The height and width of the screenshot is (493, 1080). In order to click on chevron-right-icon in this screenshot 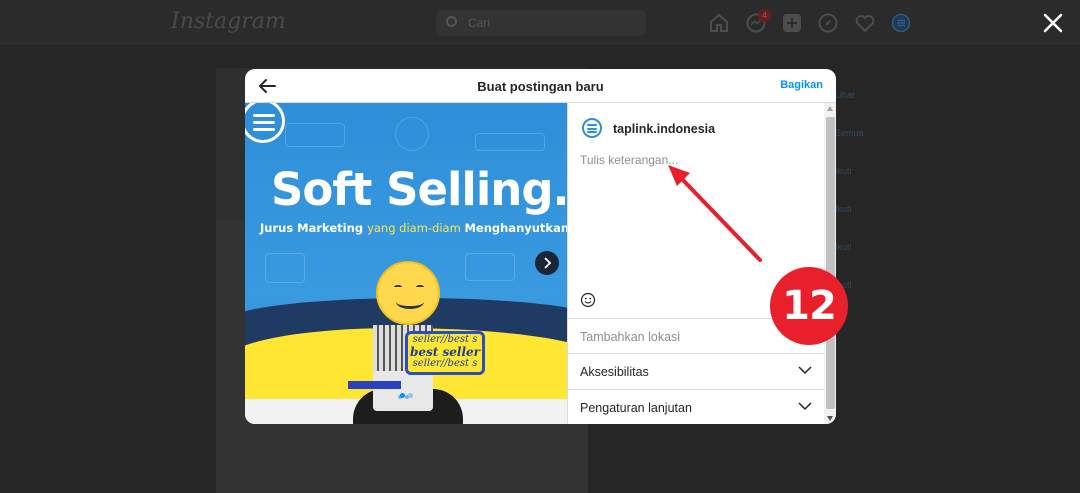, I will do `click(548, 263)`.